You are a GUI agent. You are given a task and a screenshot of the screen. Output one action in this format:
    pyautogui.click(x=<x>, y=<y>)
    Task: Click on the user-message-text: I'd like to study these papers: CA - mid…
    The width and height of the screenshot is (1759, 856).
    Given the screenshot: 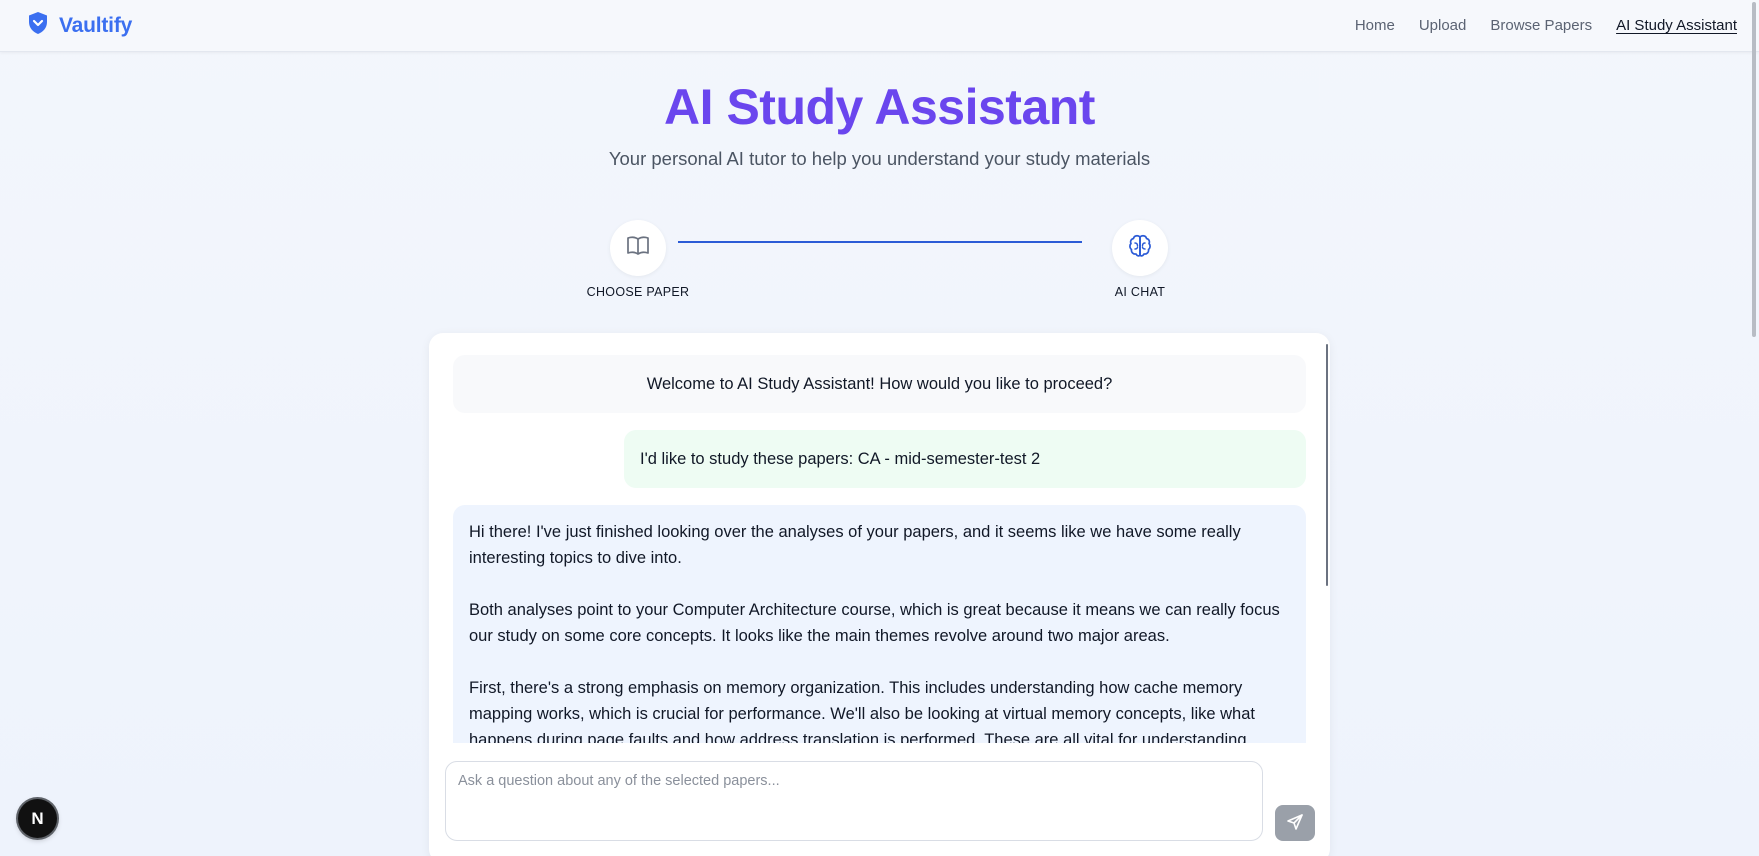 What is the action you would take?
    pyautogui.click(x=840, y=458)
    